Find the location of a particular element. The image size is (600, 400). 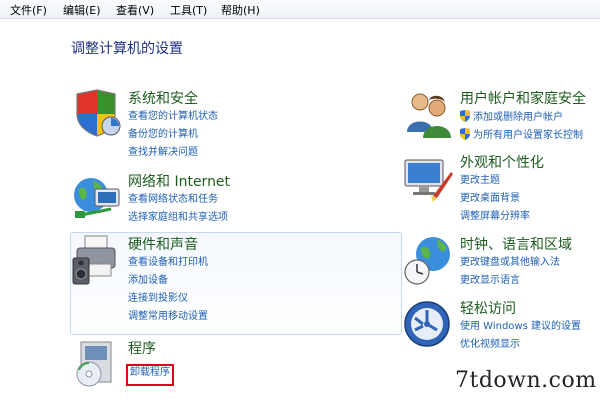

users-icon is located at coordinates (429, 115).